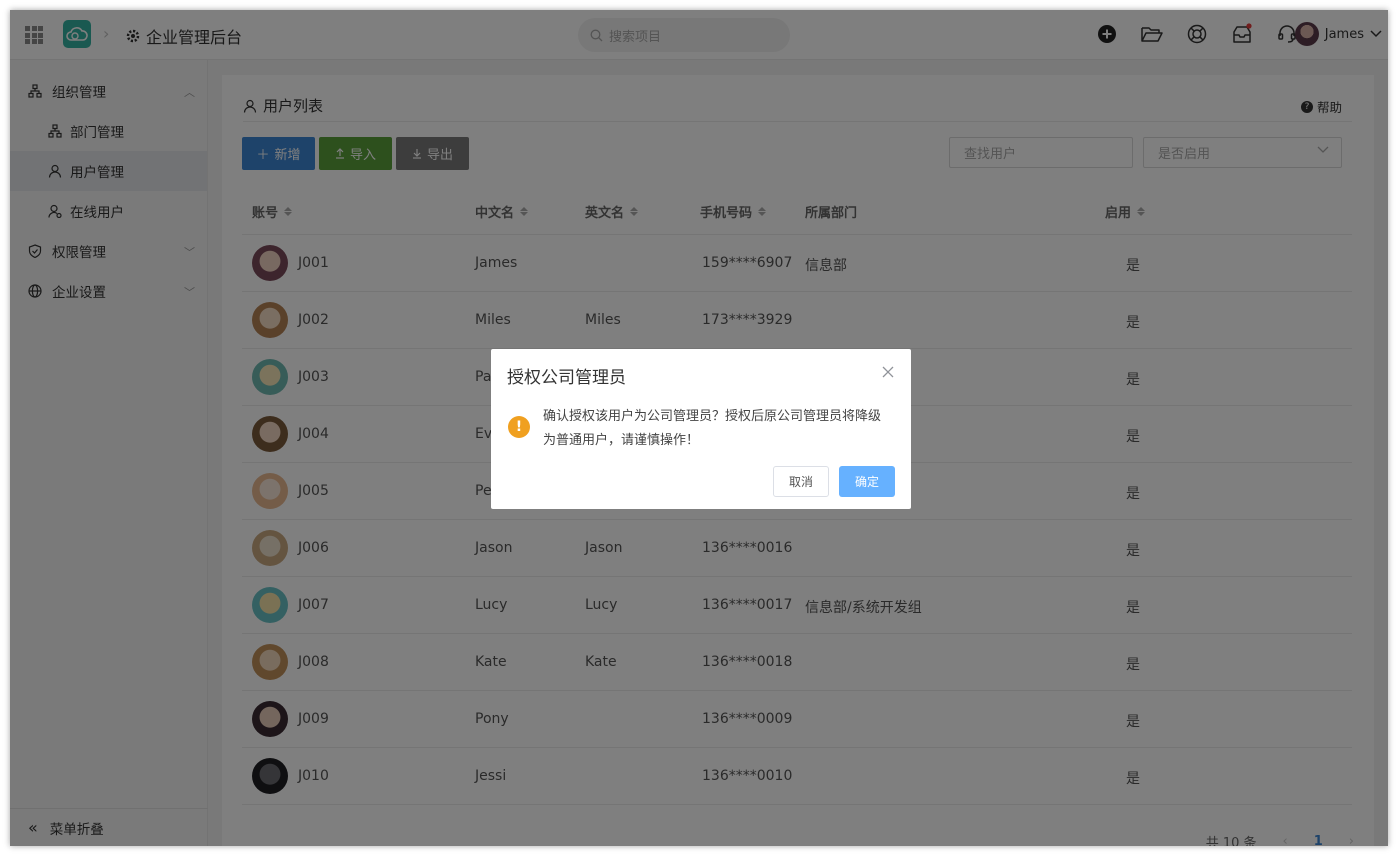  What do you see at coordinates (801, 481) in the screenshot?
I see `cancel-button: 取消` at bounding box center [801, 481].